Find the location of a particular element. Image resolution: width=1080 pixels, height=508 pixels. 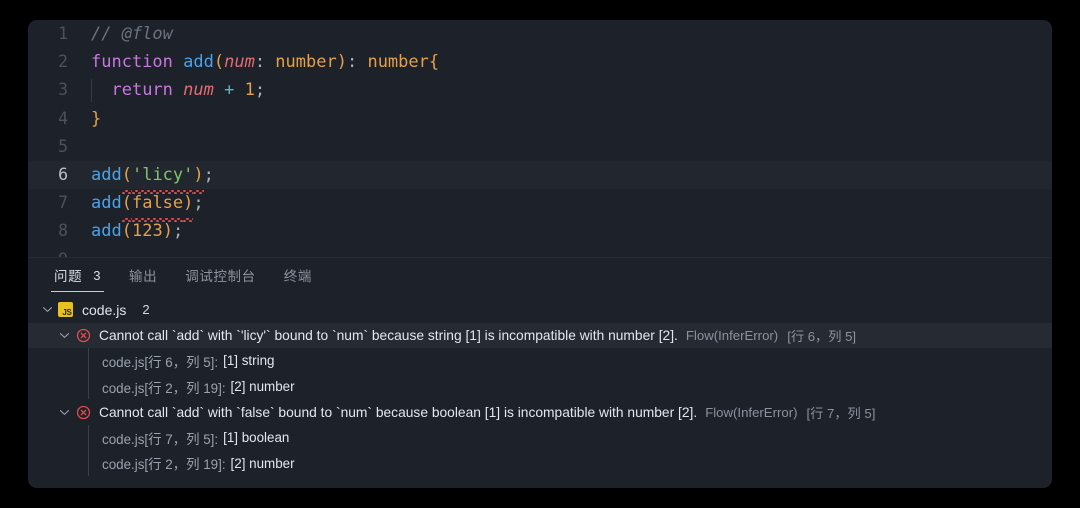

problem-detail-row-1-0: code.js[行 7，列 5]: [1] boolean is located at coordinates (540, 437).